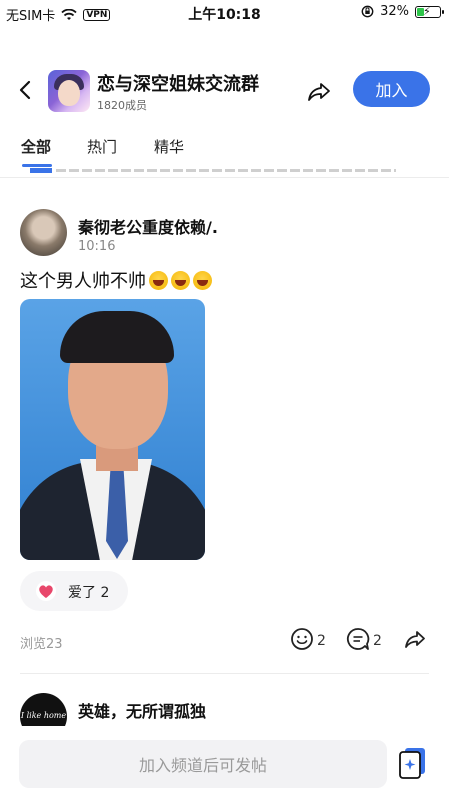 The image size is (449, 800). Describe the element at coordinates (224, 173) in the screenshot. I see `previous-post-fragment` at that location.